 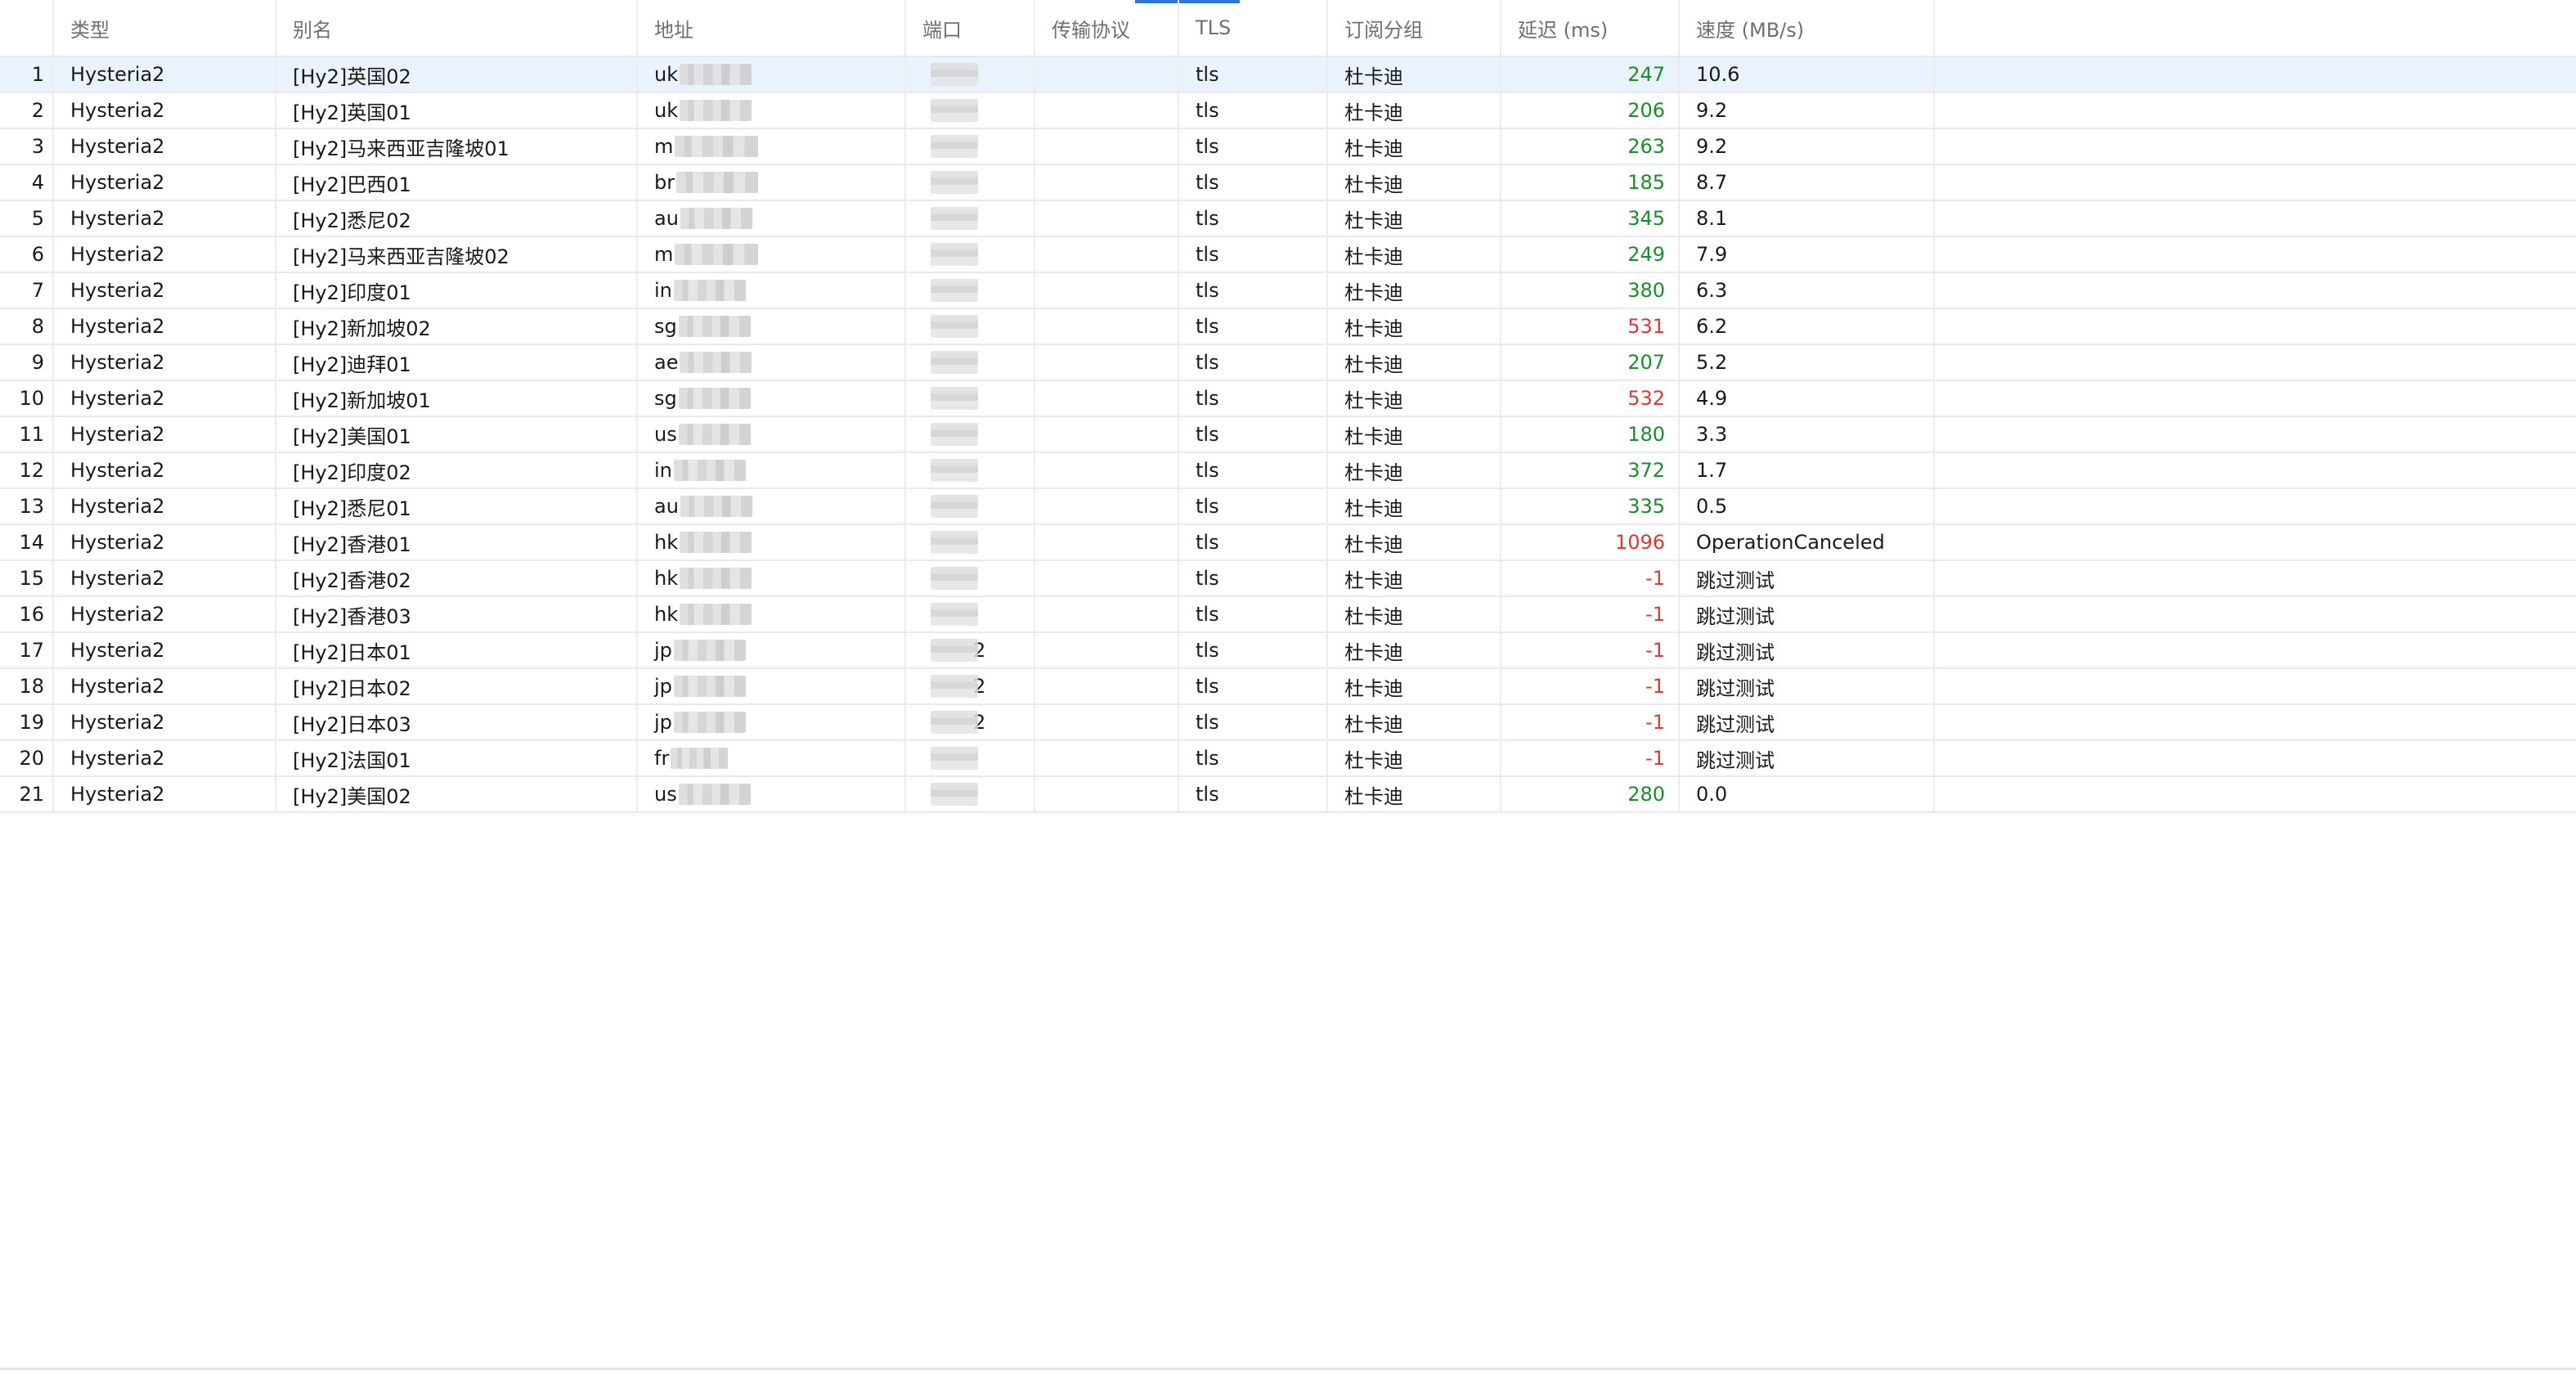 What do you see at coordinates (1646, 362) in the screenshot?
I see `cell-delay-text: 207` at bounding box center [1646, 362].